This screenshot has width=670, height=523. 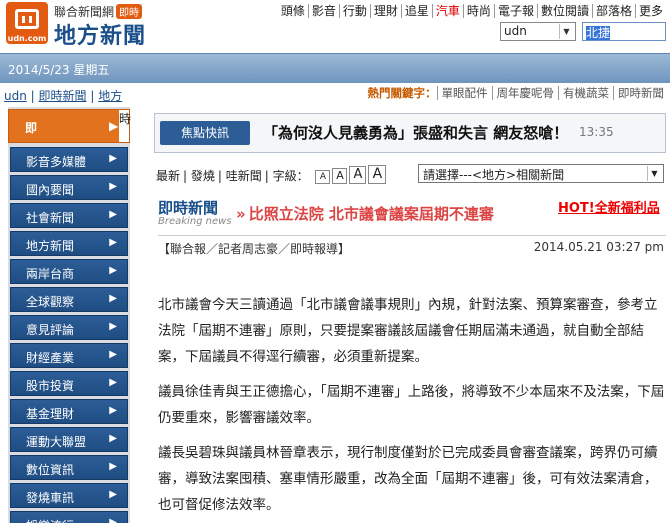 What do you see at coordinates (538, 31) in the screenshot?
I see `search-scope-select: udn ▼` at bounding box center [538, 31].